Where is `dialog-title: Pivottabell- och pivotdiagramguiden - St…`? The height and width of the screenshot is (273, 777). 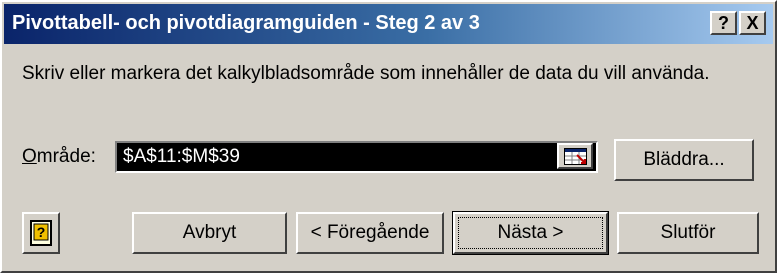
dialog-title: Pivottabell- och pivotdiagramguiden - St… is located at coordinates (246, 23).